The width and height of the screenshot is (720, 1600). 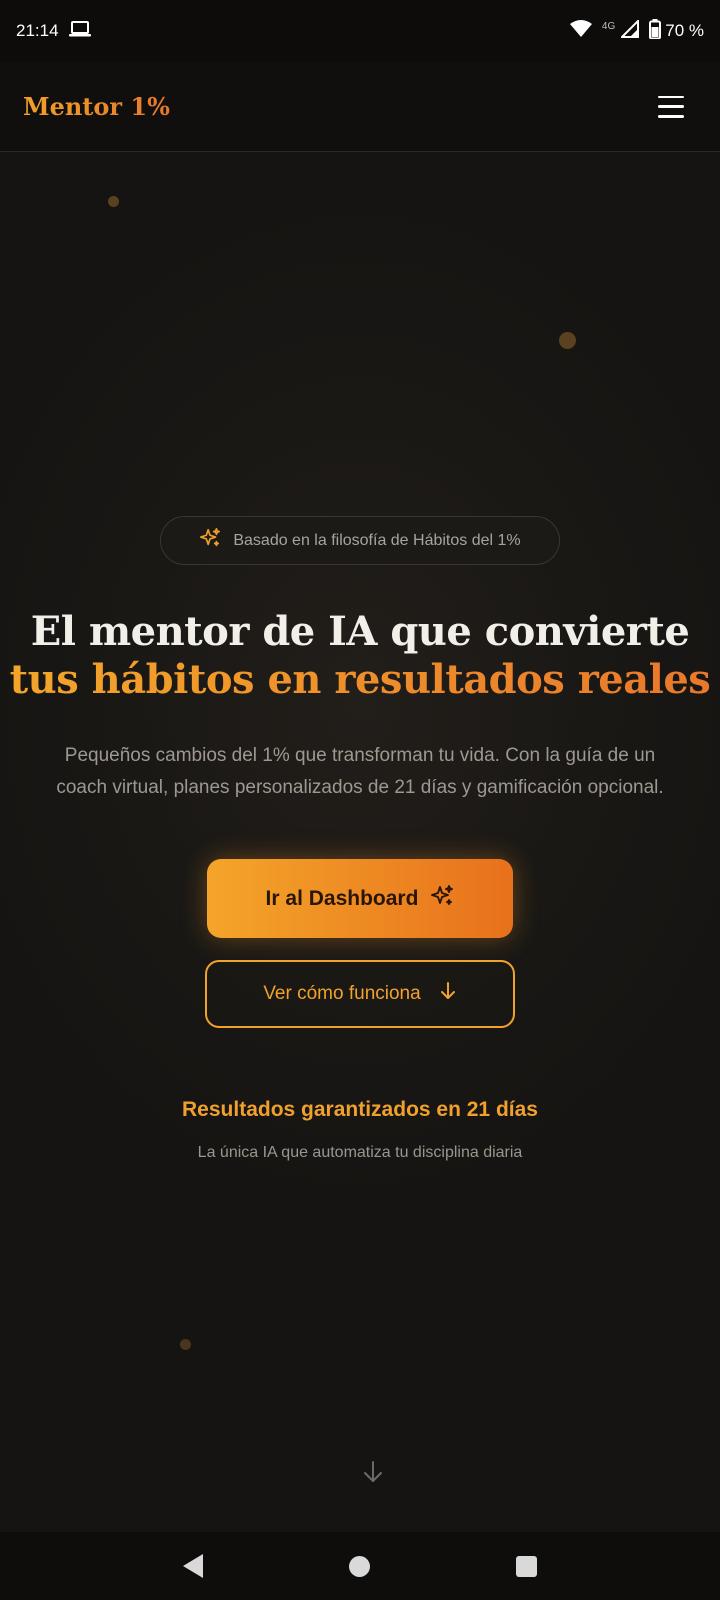 What do you see at coordinates (360, 107) in the screenshot?
I see `app-header: Mentor 1%` at bounding box center [360, 107].